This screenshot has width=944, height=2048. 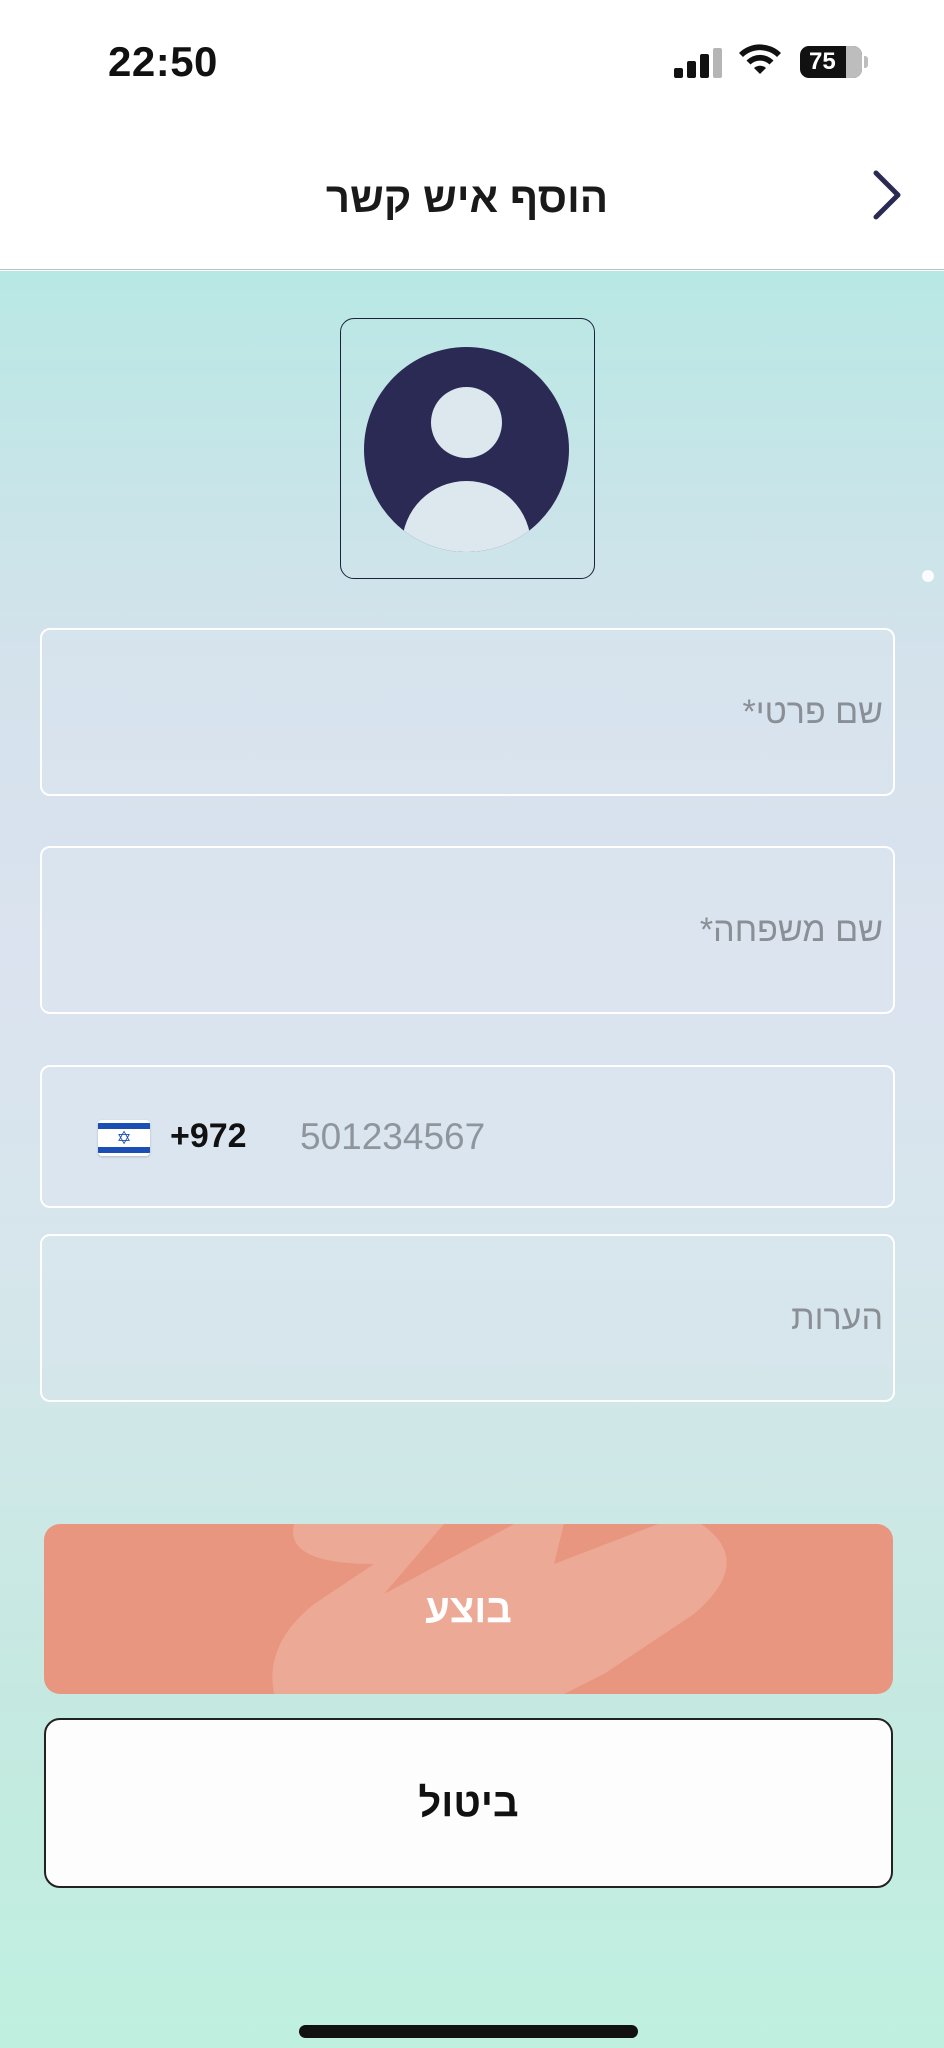 I want to click on israel-flag-icon: ✡, so click(x=124, y=1138).